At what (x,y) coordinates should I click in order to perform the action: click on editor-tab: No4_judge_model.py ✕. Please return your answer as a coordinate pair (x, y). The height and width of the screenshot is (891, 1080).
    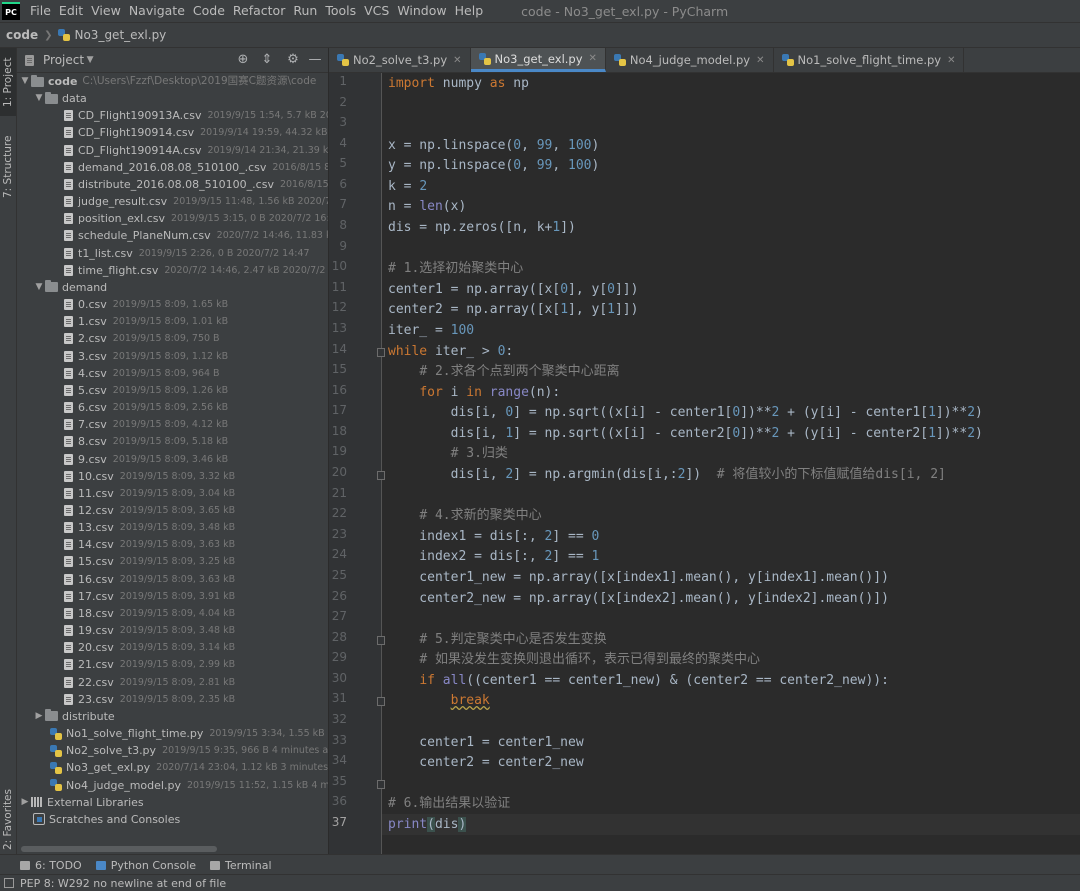
    Looking at the image, I should click on (690, 60).